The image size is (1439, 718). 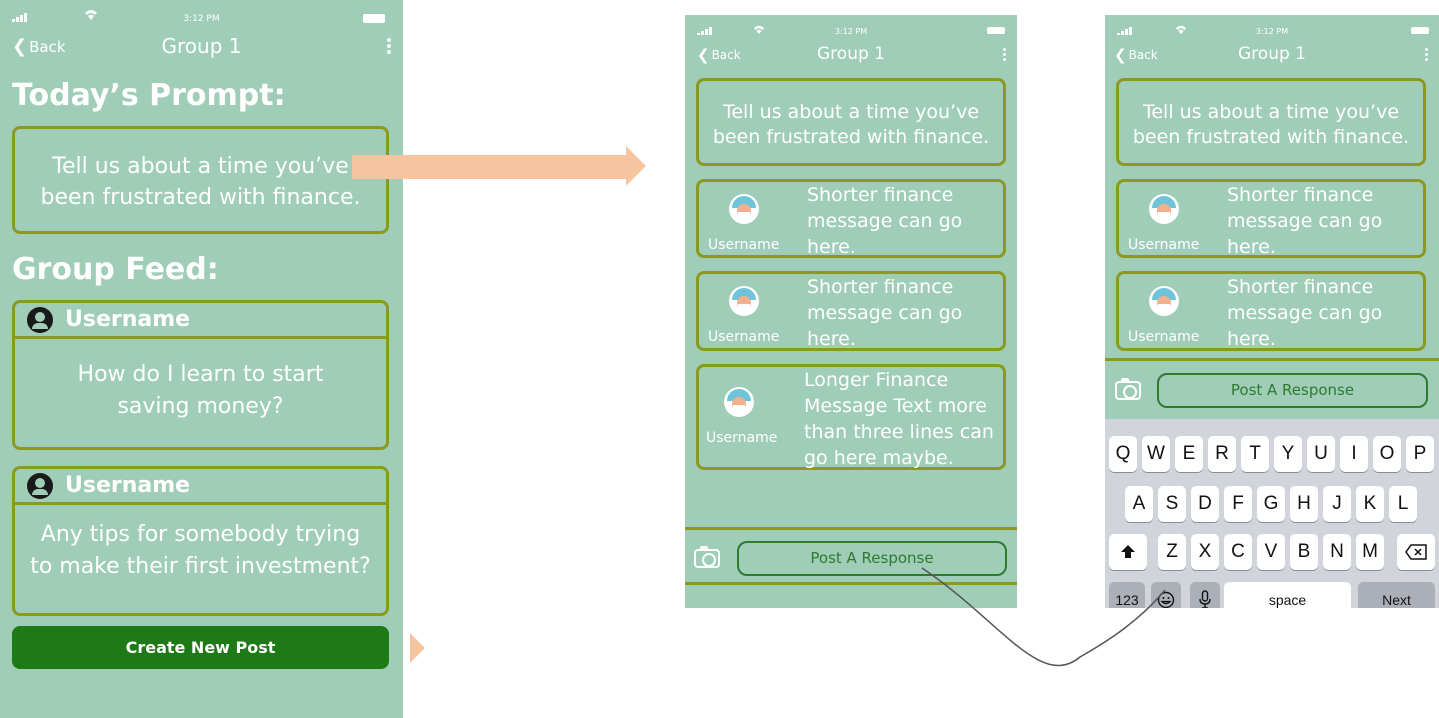 I want to click on key-s: S, so click(x=1172, y=504).